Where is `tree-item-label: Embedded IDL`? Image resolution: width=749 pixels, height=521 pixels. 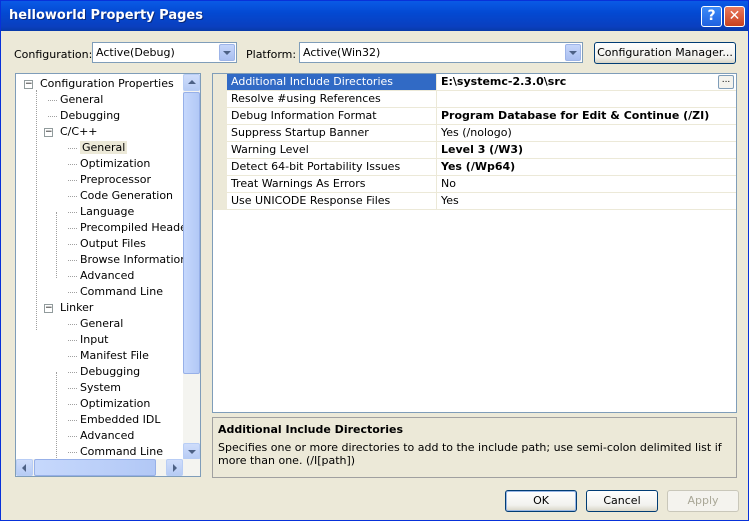
tree-item-label: Embedded IDL is located at coordinates (120, 419).